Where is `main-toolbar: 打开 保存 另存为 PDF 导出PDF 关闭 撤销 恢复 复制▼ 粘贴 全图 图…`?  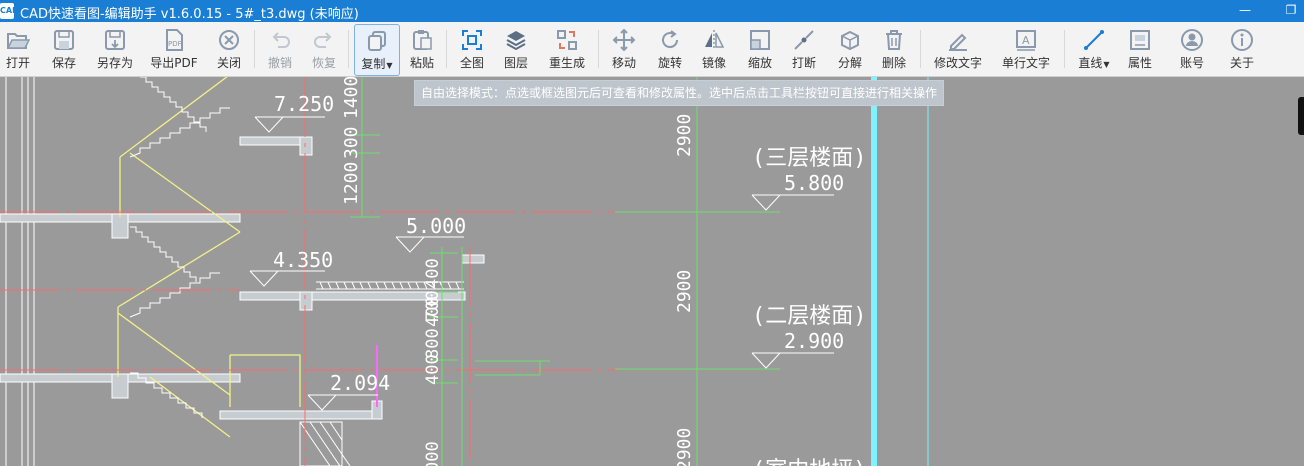 main-toolbar: 打开 保存 另存为 PDF 导出PDF 关闭 撤销 恢复 复制▼ 粘贴 全图 图… is located at coordinates (652, 49).